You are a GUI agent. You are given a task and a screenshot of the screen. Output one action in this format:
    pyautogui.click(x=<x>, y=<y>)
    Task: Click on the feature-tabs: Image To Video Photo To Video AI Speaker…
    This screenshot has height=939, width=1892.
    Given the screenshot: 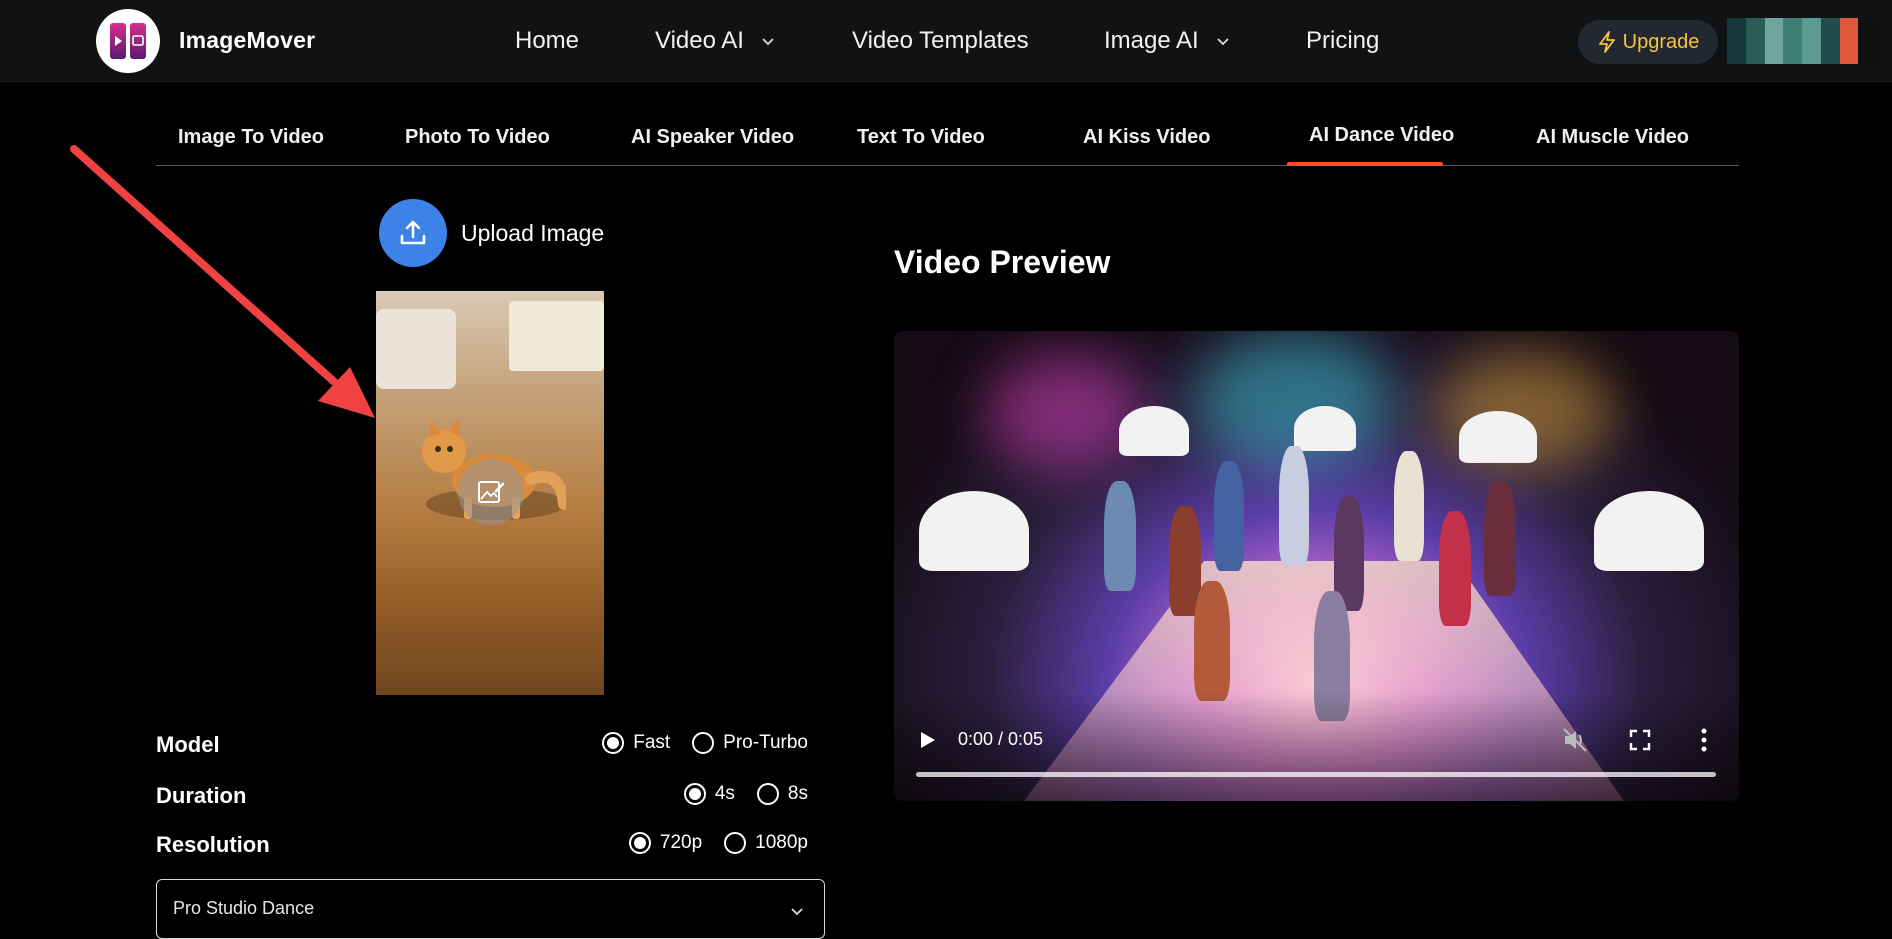 What is the action you would take?
    pyautogui.click(x=947, y=137)
    